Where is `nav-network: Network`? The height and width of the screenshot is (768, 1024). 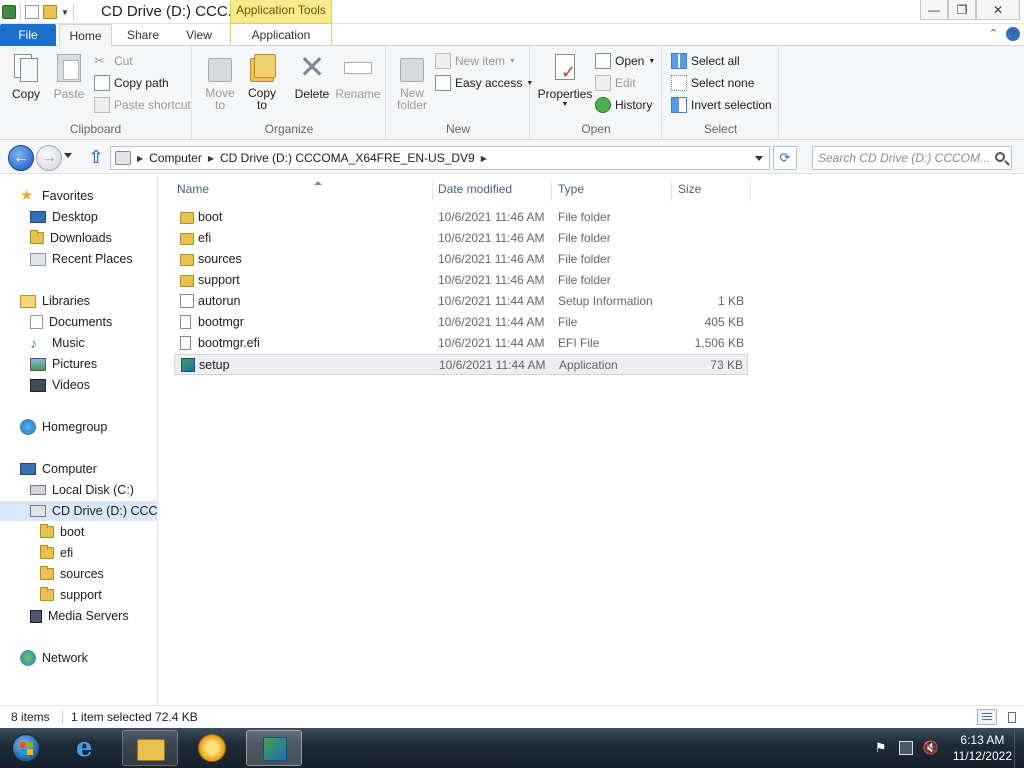
nav-network: Network is located at coordinates (54, 658).